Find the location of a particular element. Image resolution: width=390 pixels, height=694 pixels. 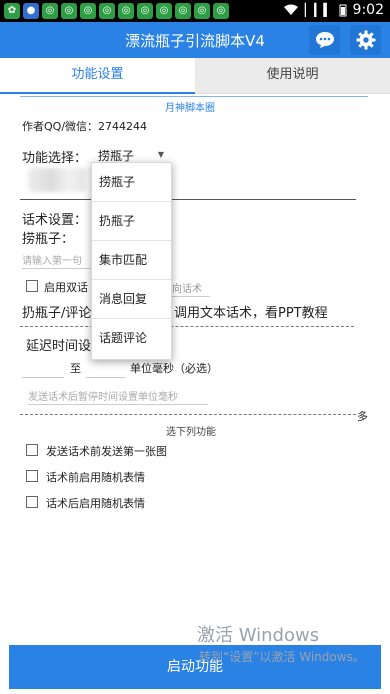

checkbox-random-emoji-before is located at coordinates (32, 476).